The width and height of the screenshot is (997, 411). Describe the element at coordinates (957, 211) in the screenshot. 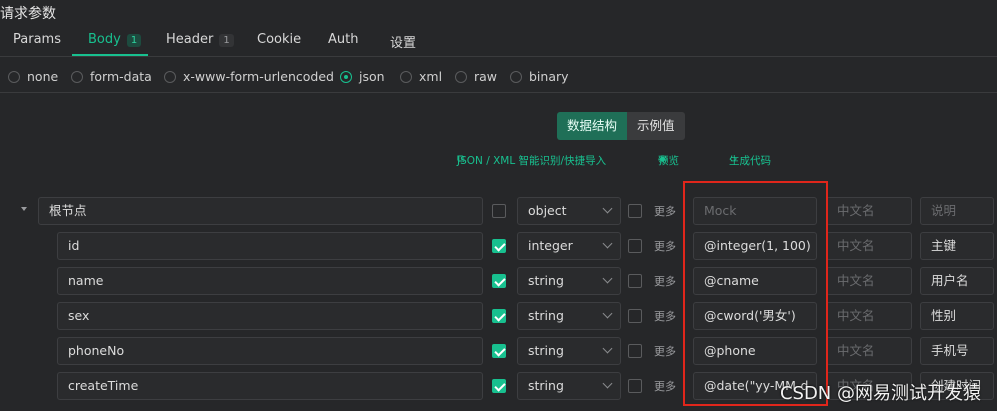

I see `description-input: 说明` at that location.